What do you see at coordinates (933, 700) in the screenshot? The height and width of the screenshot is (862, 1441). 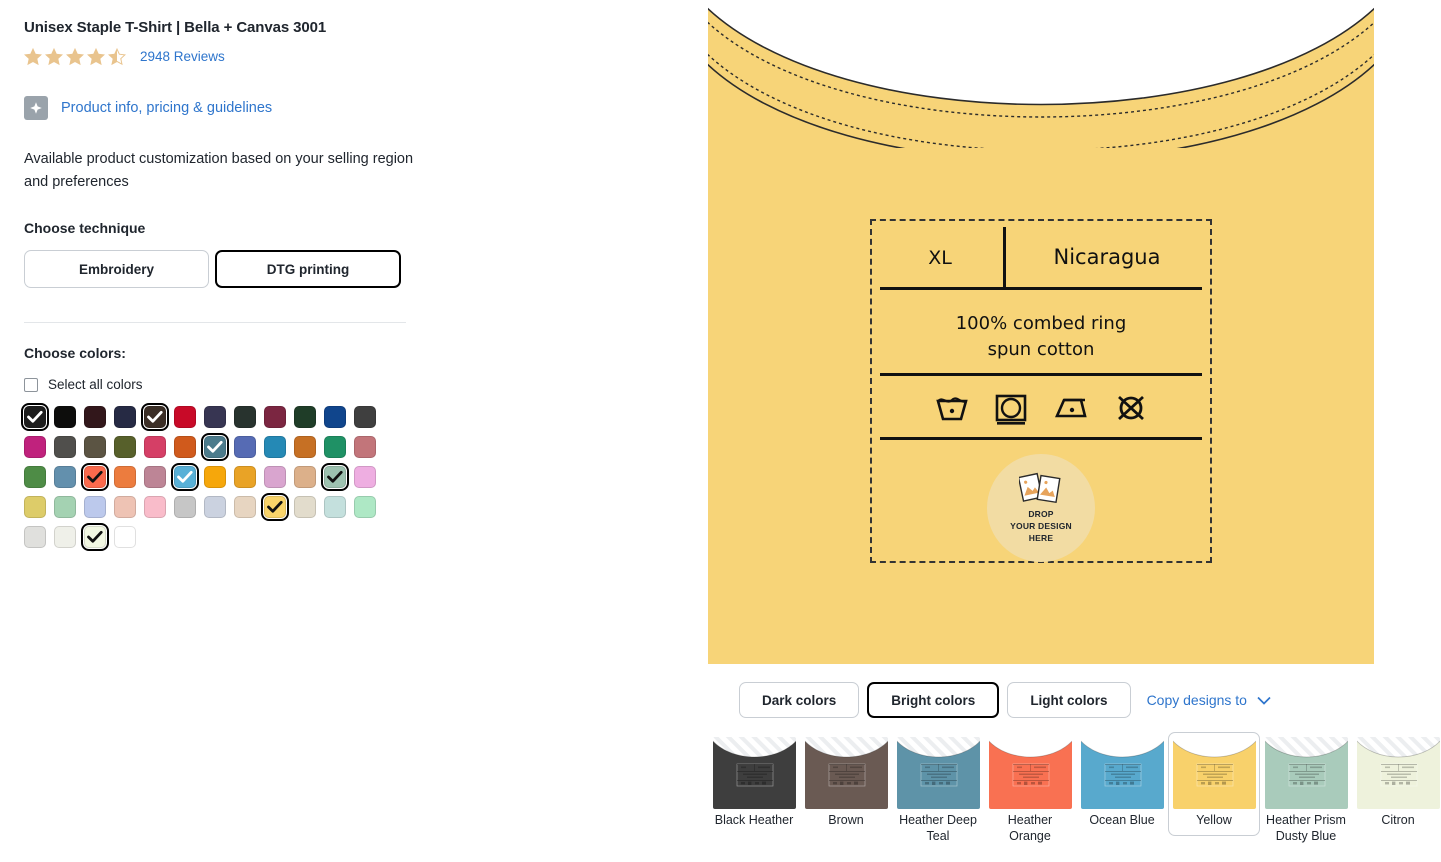 I see `bright-colors-button: Bright colors` at bounding box center [933, 700].